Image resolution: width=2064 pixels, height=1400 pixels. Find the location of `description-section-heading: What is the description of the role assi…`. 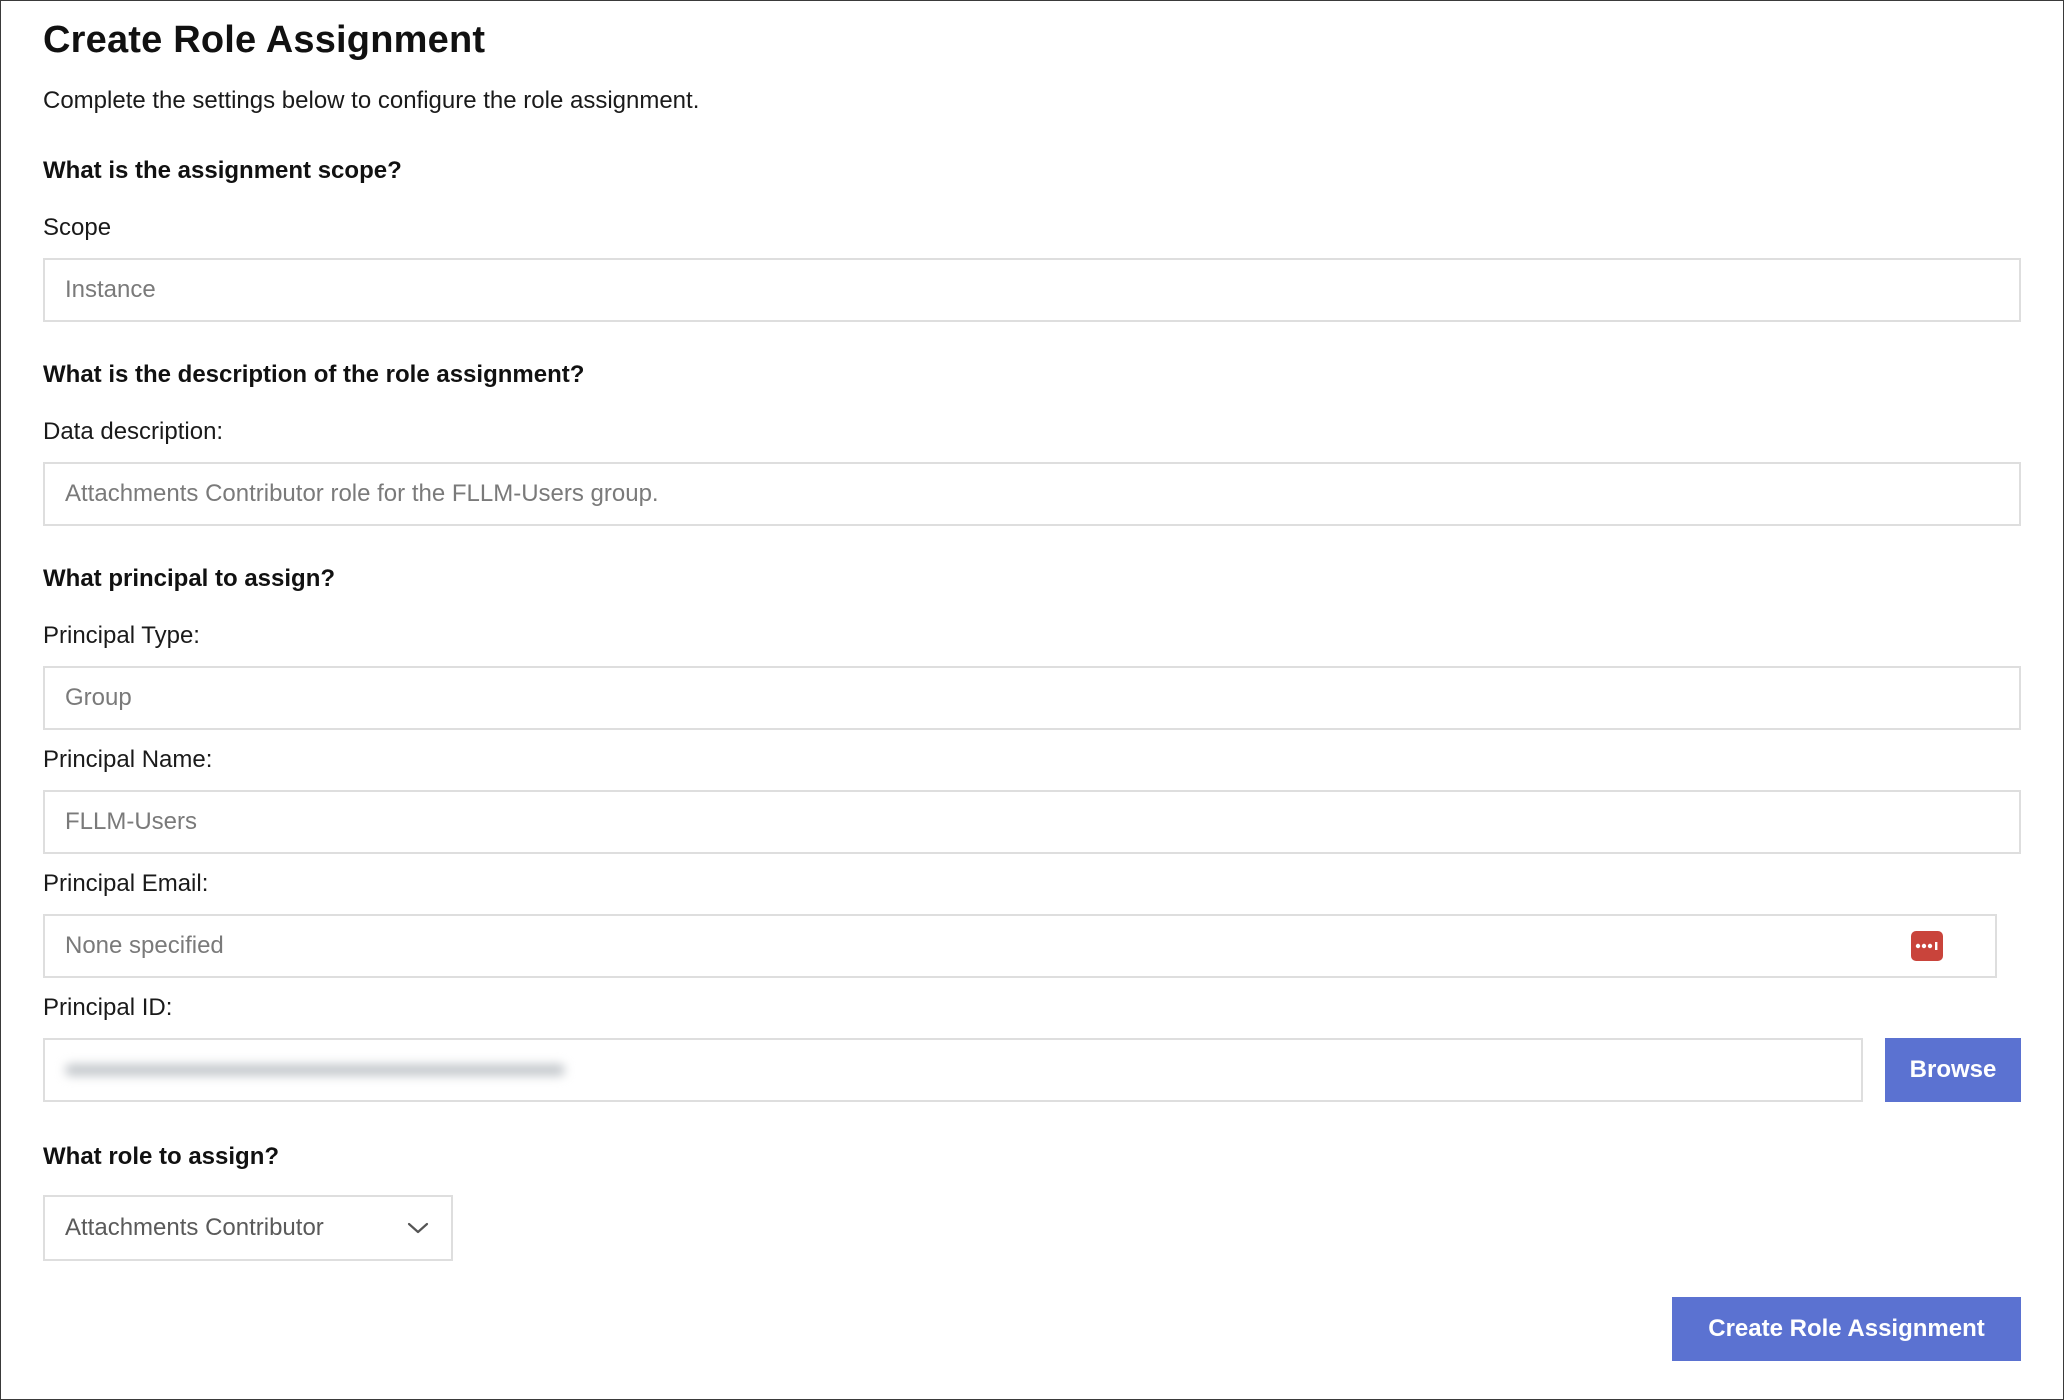

description-section-heading: What is the description of the role assi… is located at coordinates (314, 374).